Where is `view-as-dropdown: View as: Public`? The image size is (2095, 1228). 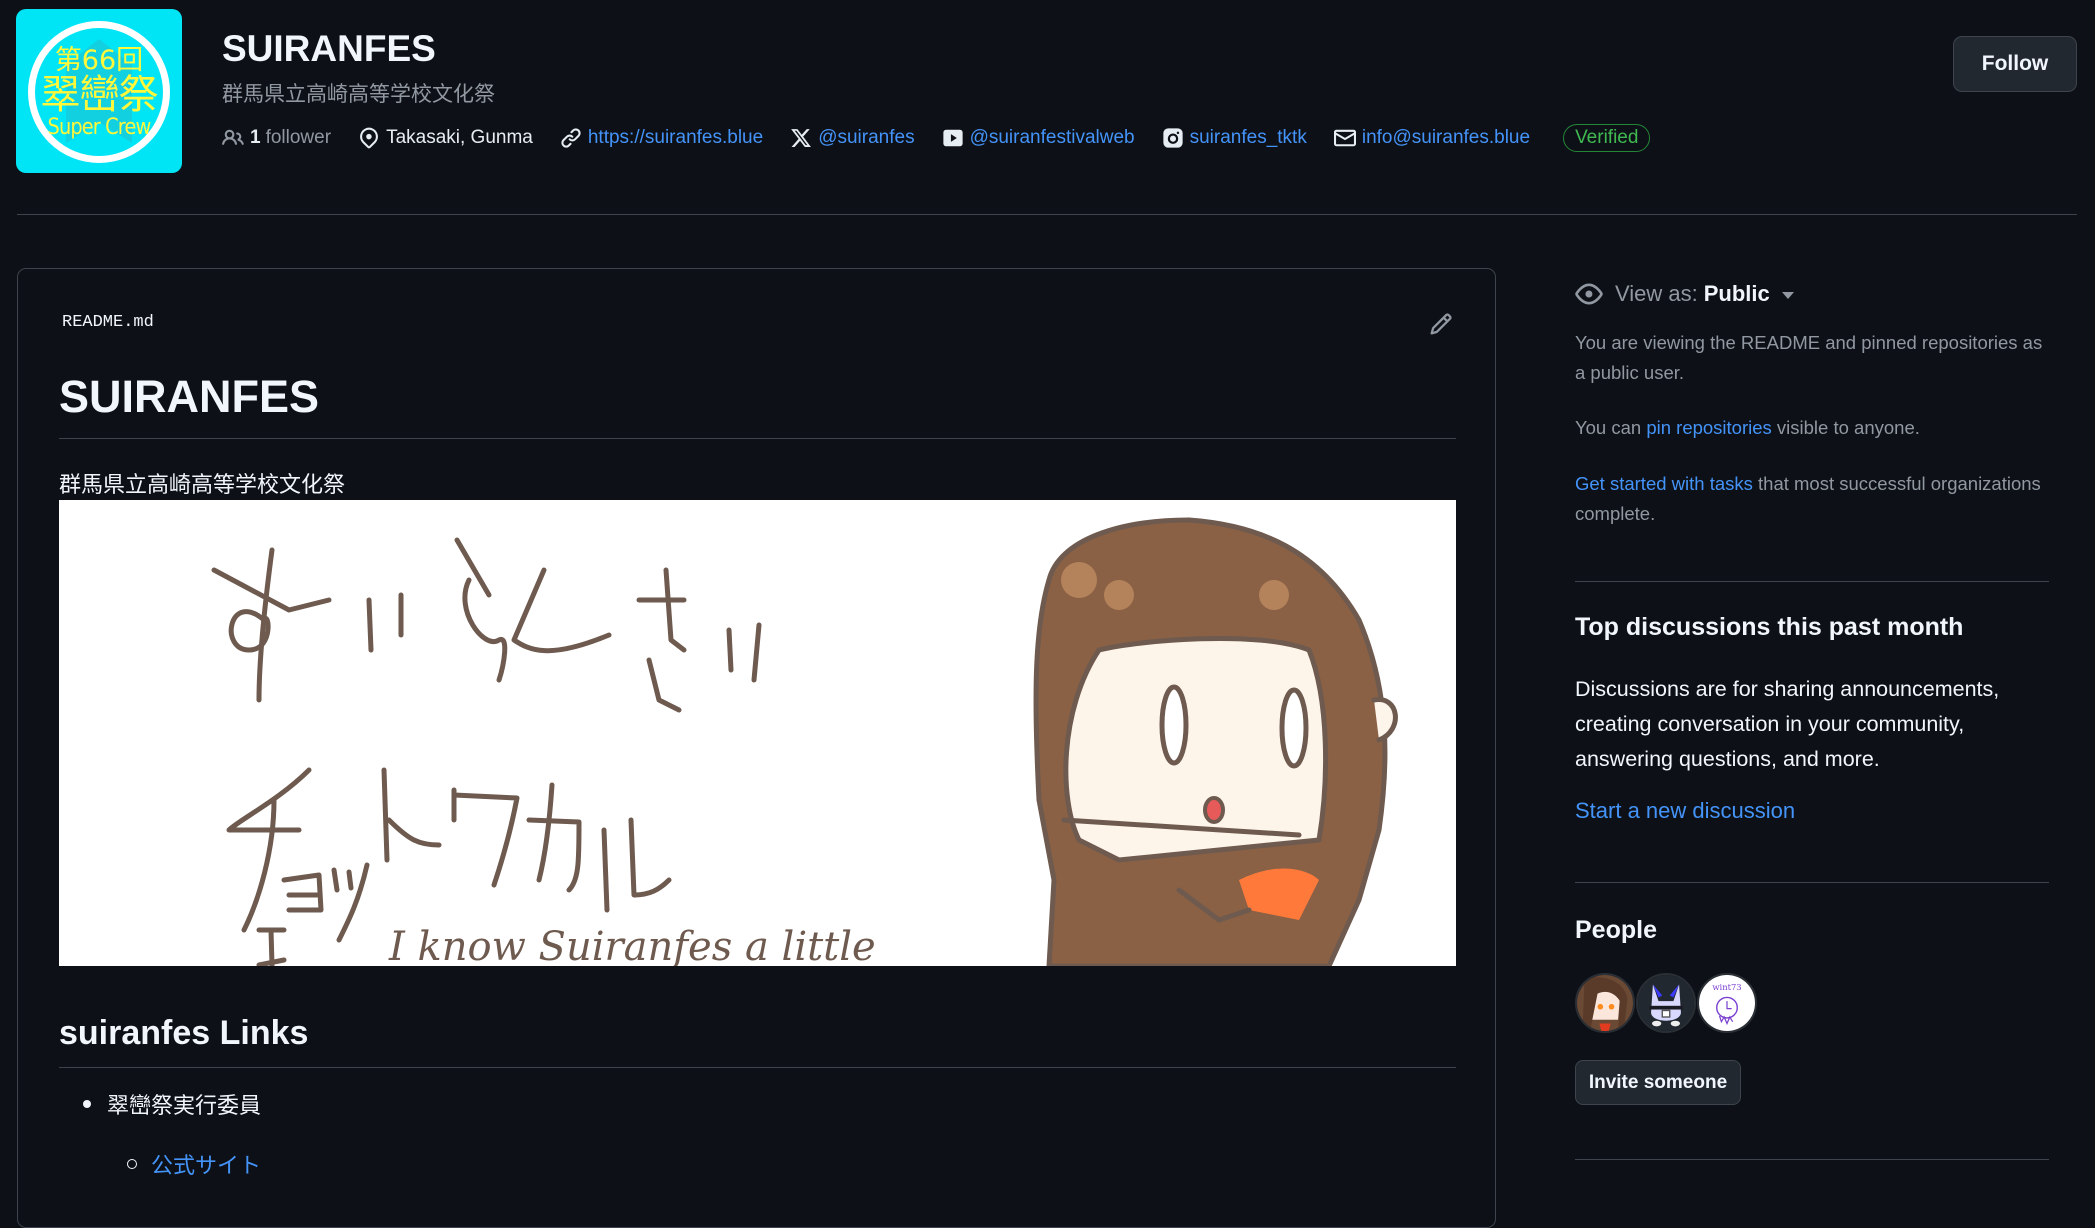 view-as-dropdown: View as: Public is located at coordinates (1684, 294).